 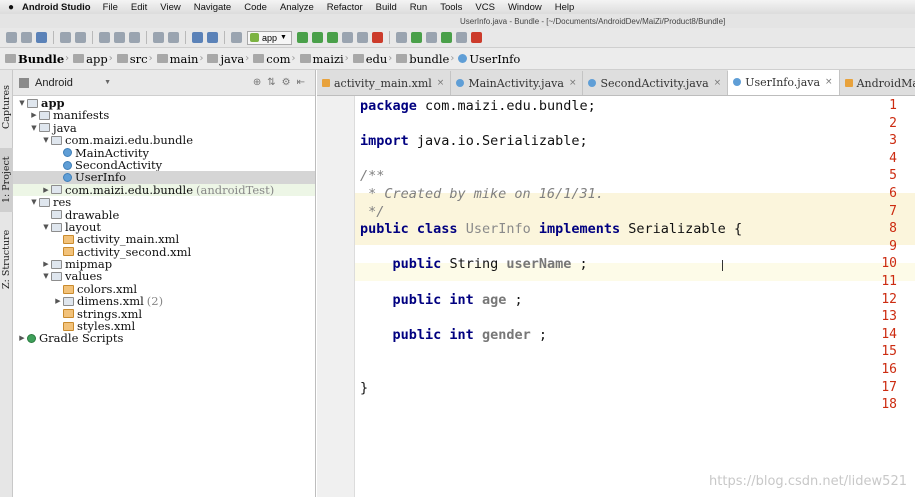 I want to click on tree-item-label: dimens.xml, so click(x=110, y=301).